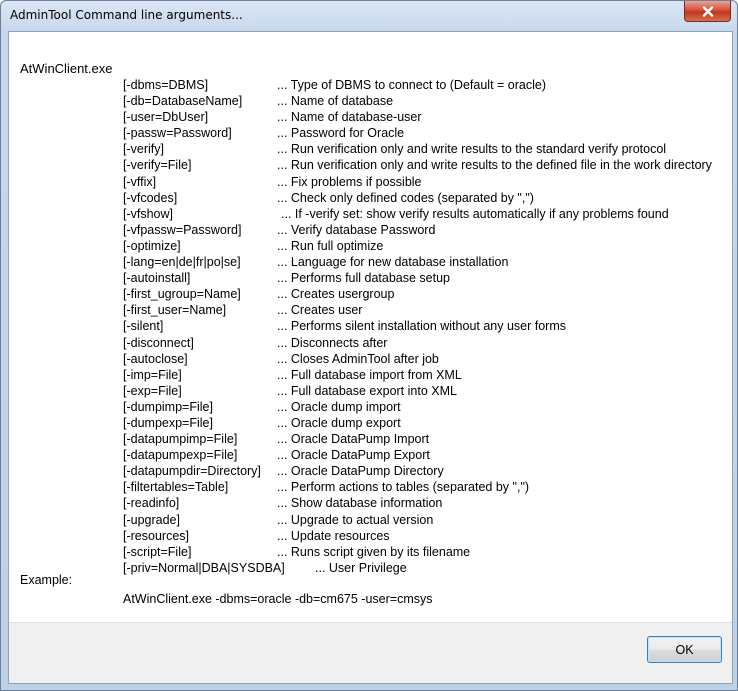  I want to click on argument-name: [-dbms=DBMS], so click(166, 85).